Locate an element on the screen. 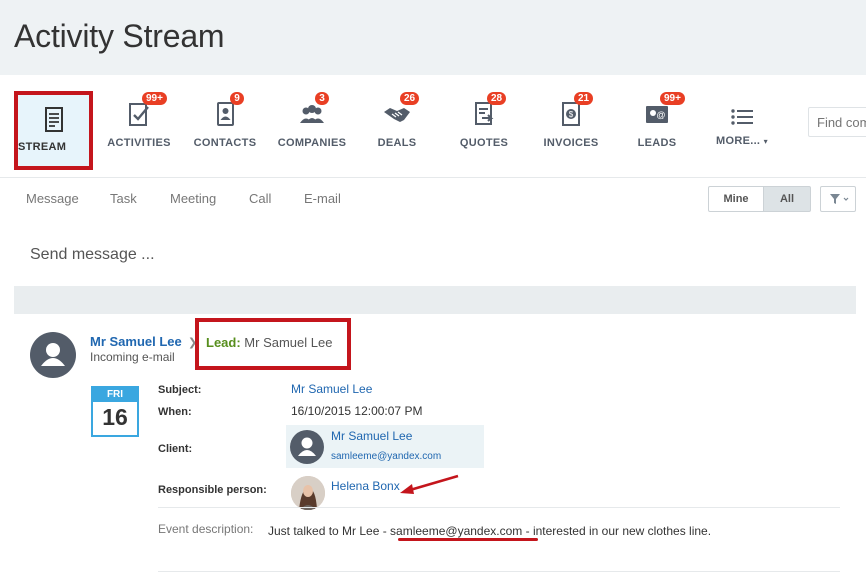  red-arrow-annotation is located at coordinates (429, 484).